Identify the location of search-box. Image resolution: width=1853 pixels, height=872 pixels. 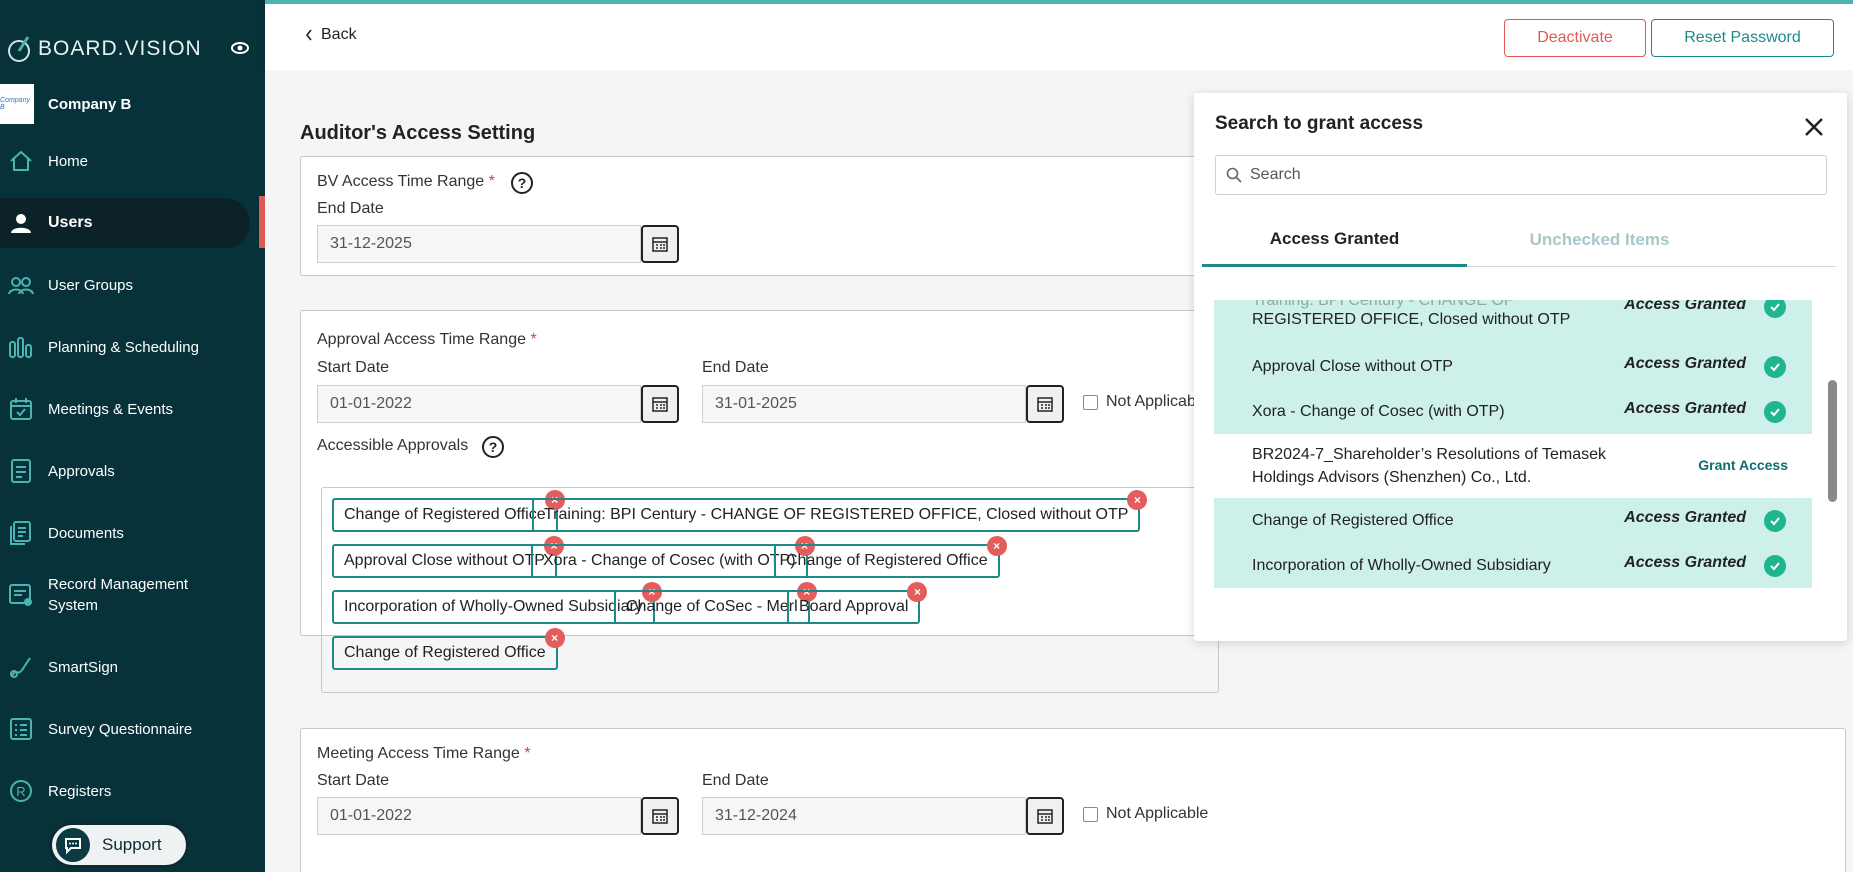
(1521, 175).